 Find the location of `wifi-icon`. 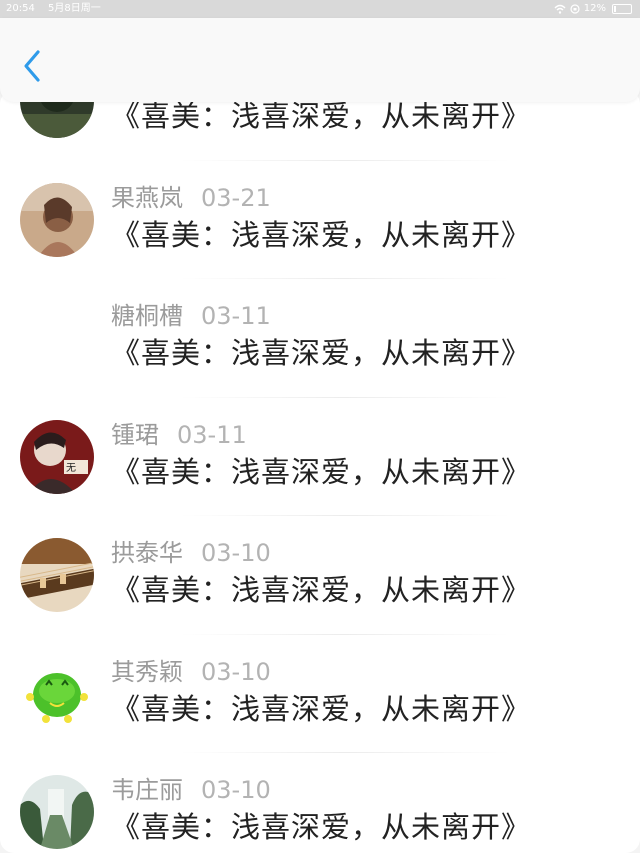

wifi-icon is located at coordinates (560, 9).